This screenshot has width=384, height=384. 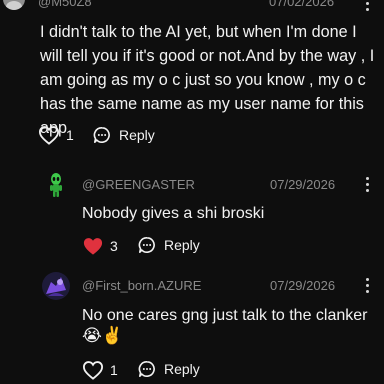 I want to click on reply-username: @GREENGASTER, so click(x=138, y=184).